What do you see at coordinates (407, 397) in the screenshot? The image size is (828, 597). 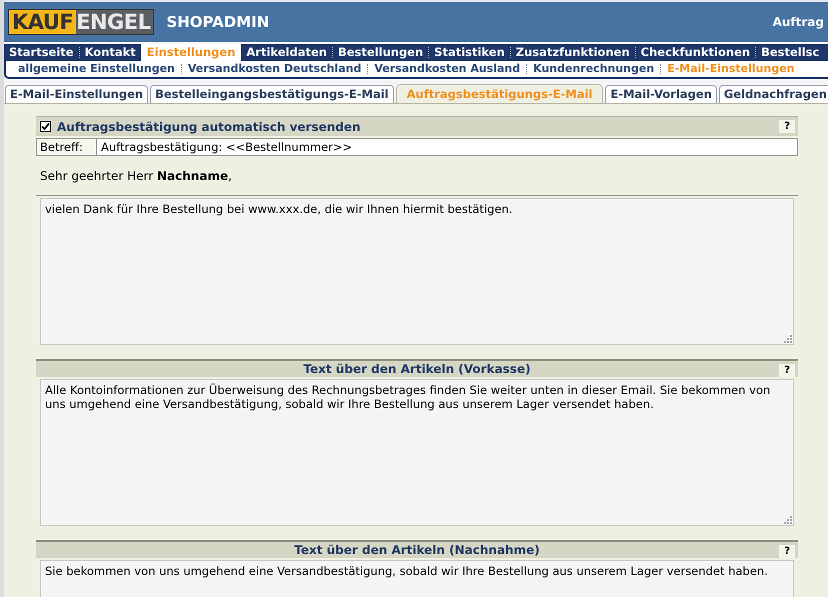 I see `text-area-value: Alle Kontoinformationen zur Überweisung des Rechnungsbetrages finden Sie weiter unten in dieser Email. Sie bekommen von uns umgehend eine Versandbestätigung, sobald wir Ihre Bestellung aus unserem Lager versendet haben.` at bounding box center [407, 397].